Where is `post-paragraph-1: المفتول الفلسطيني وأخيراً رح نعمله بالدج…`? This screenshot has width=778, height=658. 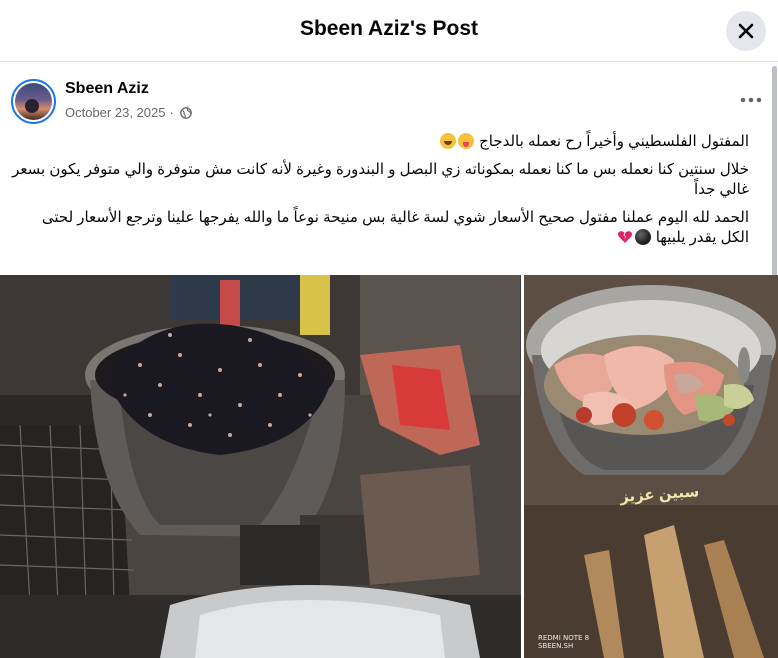
post-paragraph-1: المفتول الفلسطيني وأخيراً رح نعمله بالدج… is located at coordinates (380, 142).